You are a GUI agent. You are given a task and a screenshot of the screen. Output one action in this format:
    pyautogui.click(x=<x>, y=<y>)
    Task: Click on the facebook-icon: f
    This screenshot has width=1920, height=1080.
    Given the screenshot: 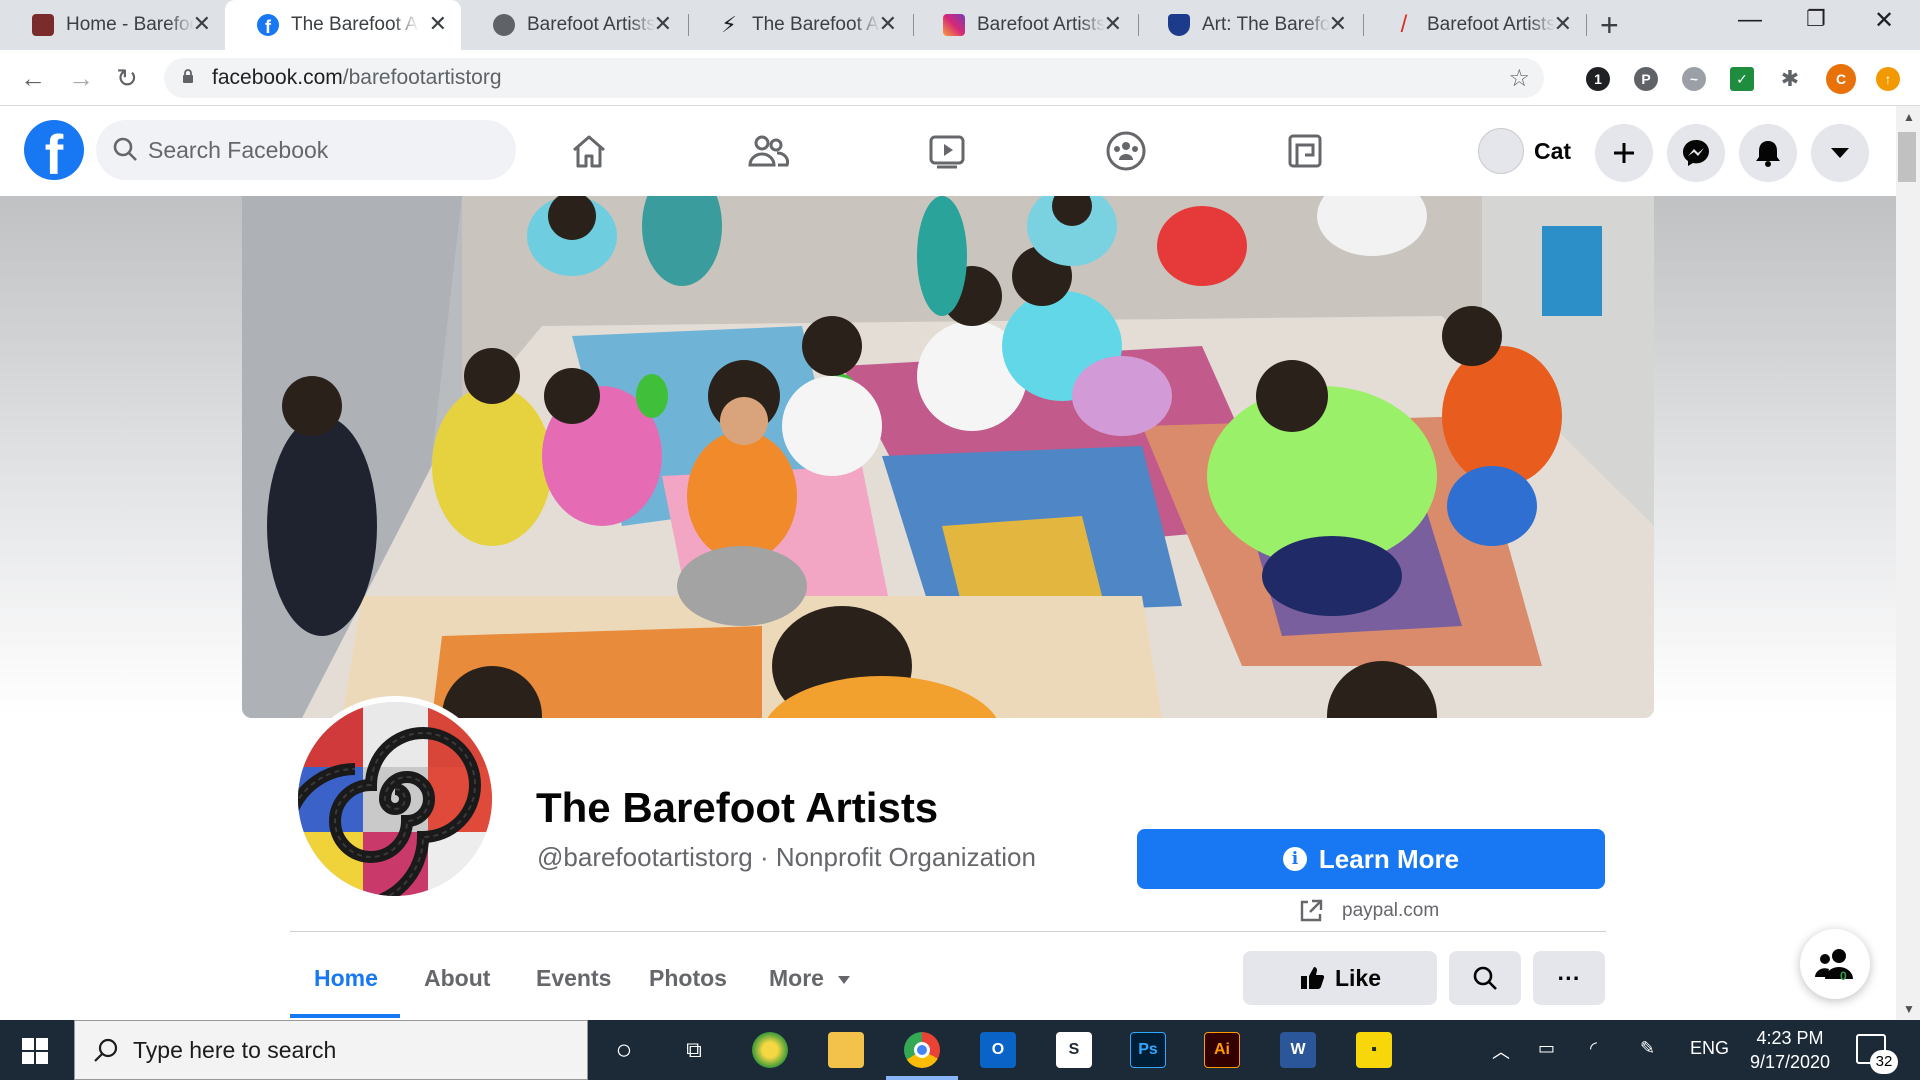 What is the action you would take?
    pyautogui.click(x=268, y=25)
    